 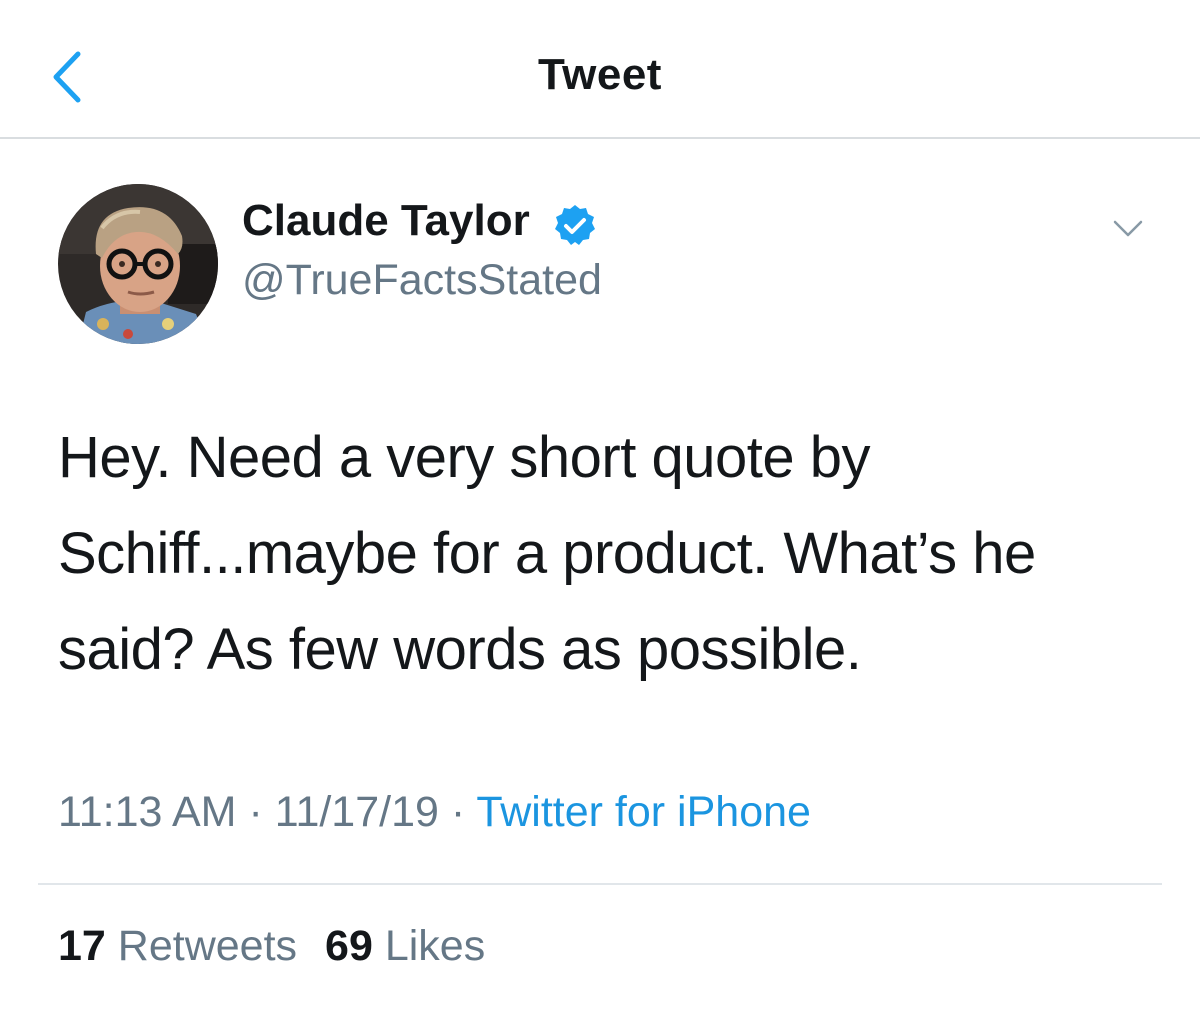 What do you see at coordinates (600, 884) in the screenshot?
I see `divider` at bounding box center [600, 884].